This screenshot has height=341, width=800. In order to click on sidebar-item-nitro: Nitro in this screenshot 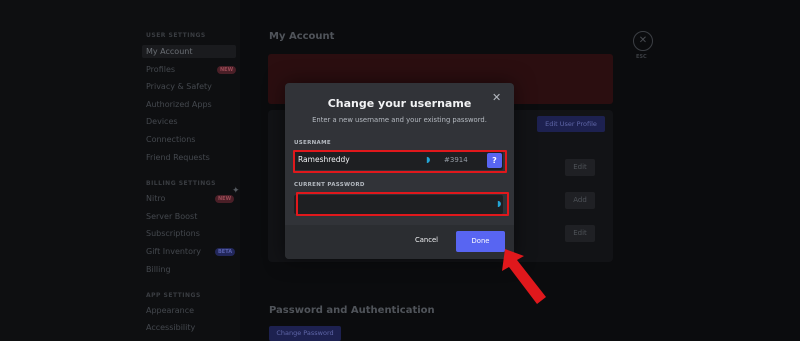, I will do `click(155, 198)`.